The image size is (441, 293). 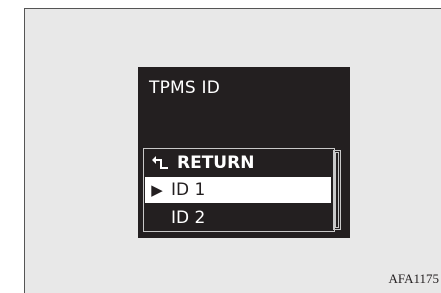 I want to click on scroll-thumb, so click(x=337, y=190).